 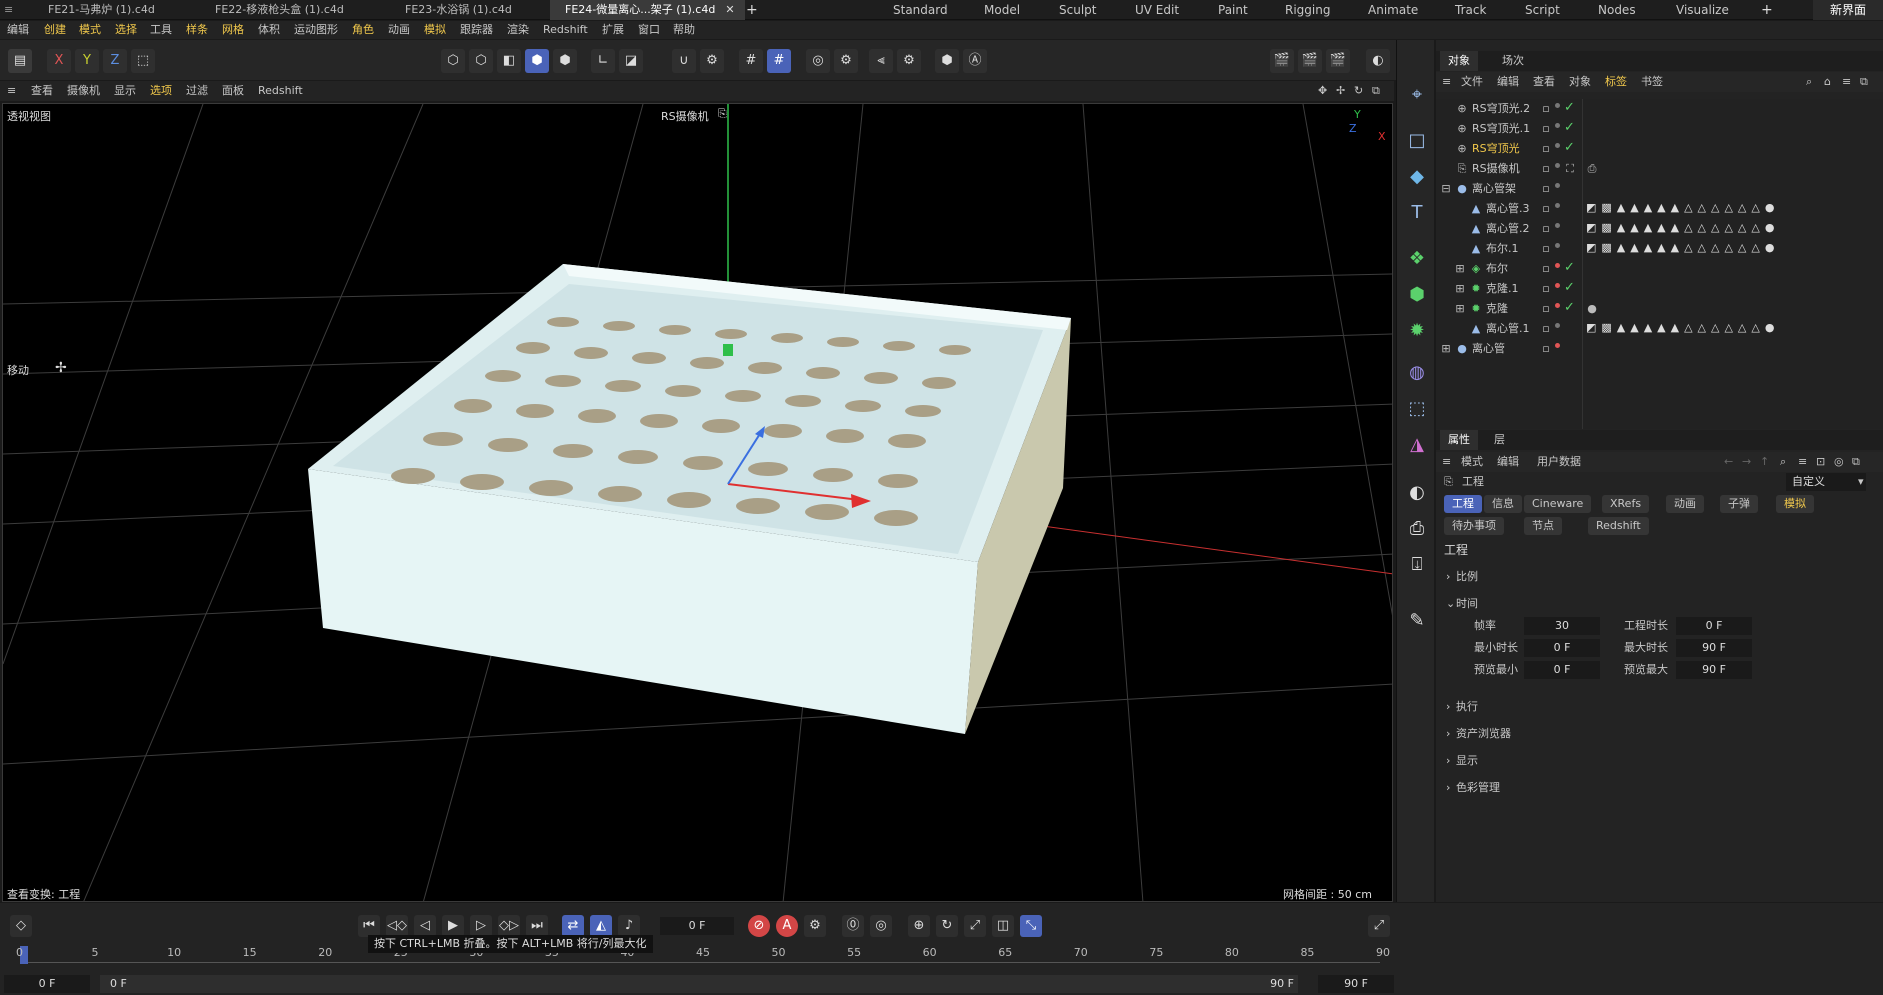 What do you see at coordinates (909, 61) in the screenshot?
I see `symmetry-settings-icon: ⚙` at bounding box center [909, 61].